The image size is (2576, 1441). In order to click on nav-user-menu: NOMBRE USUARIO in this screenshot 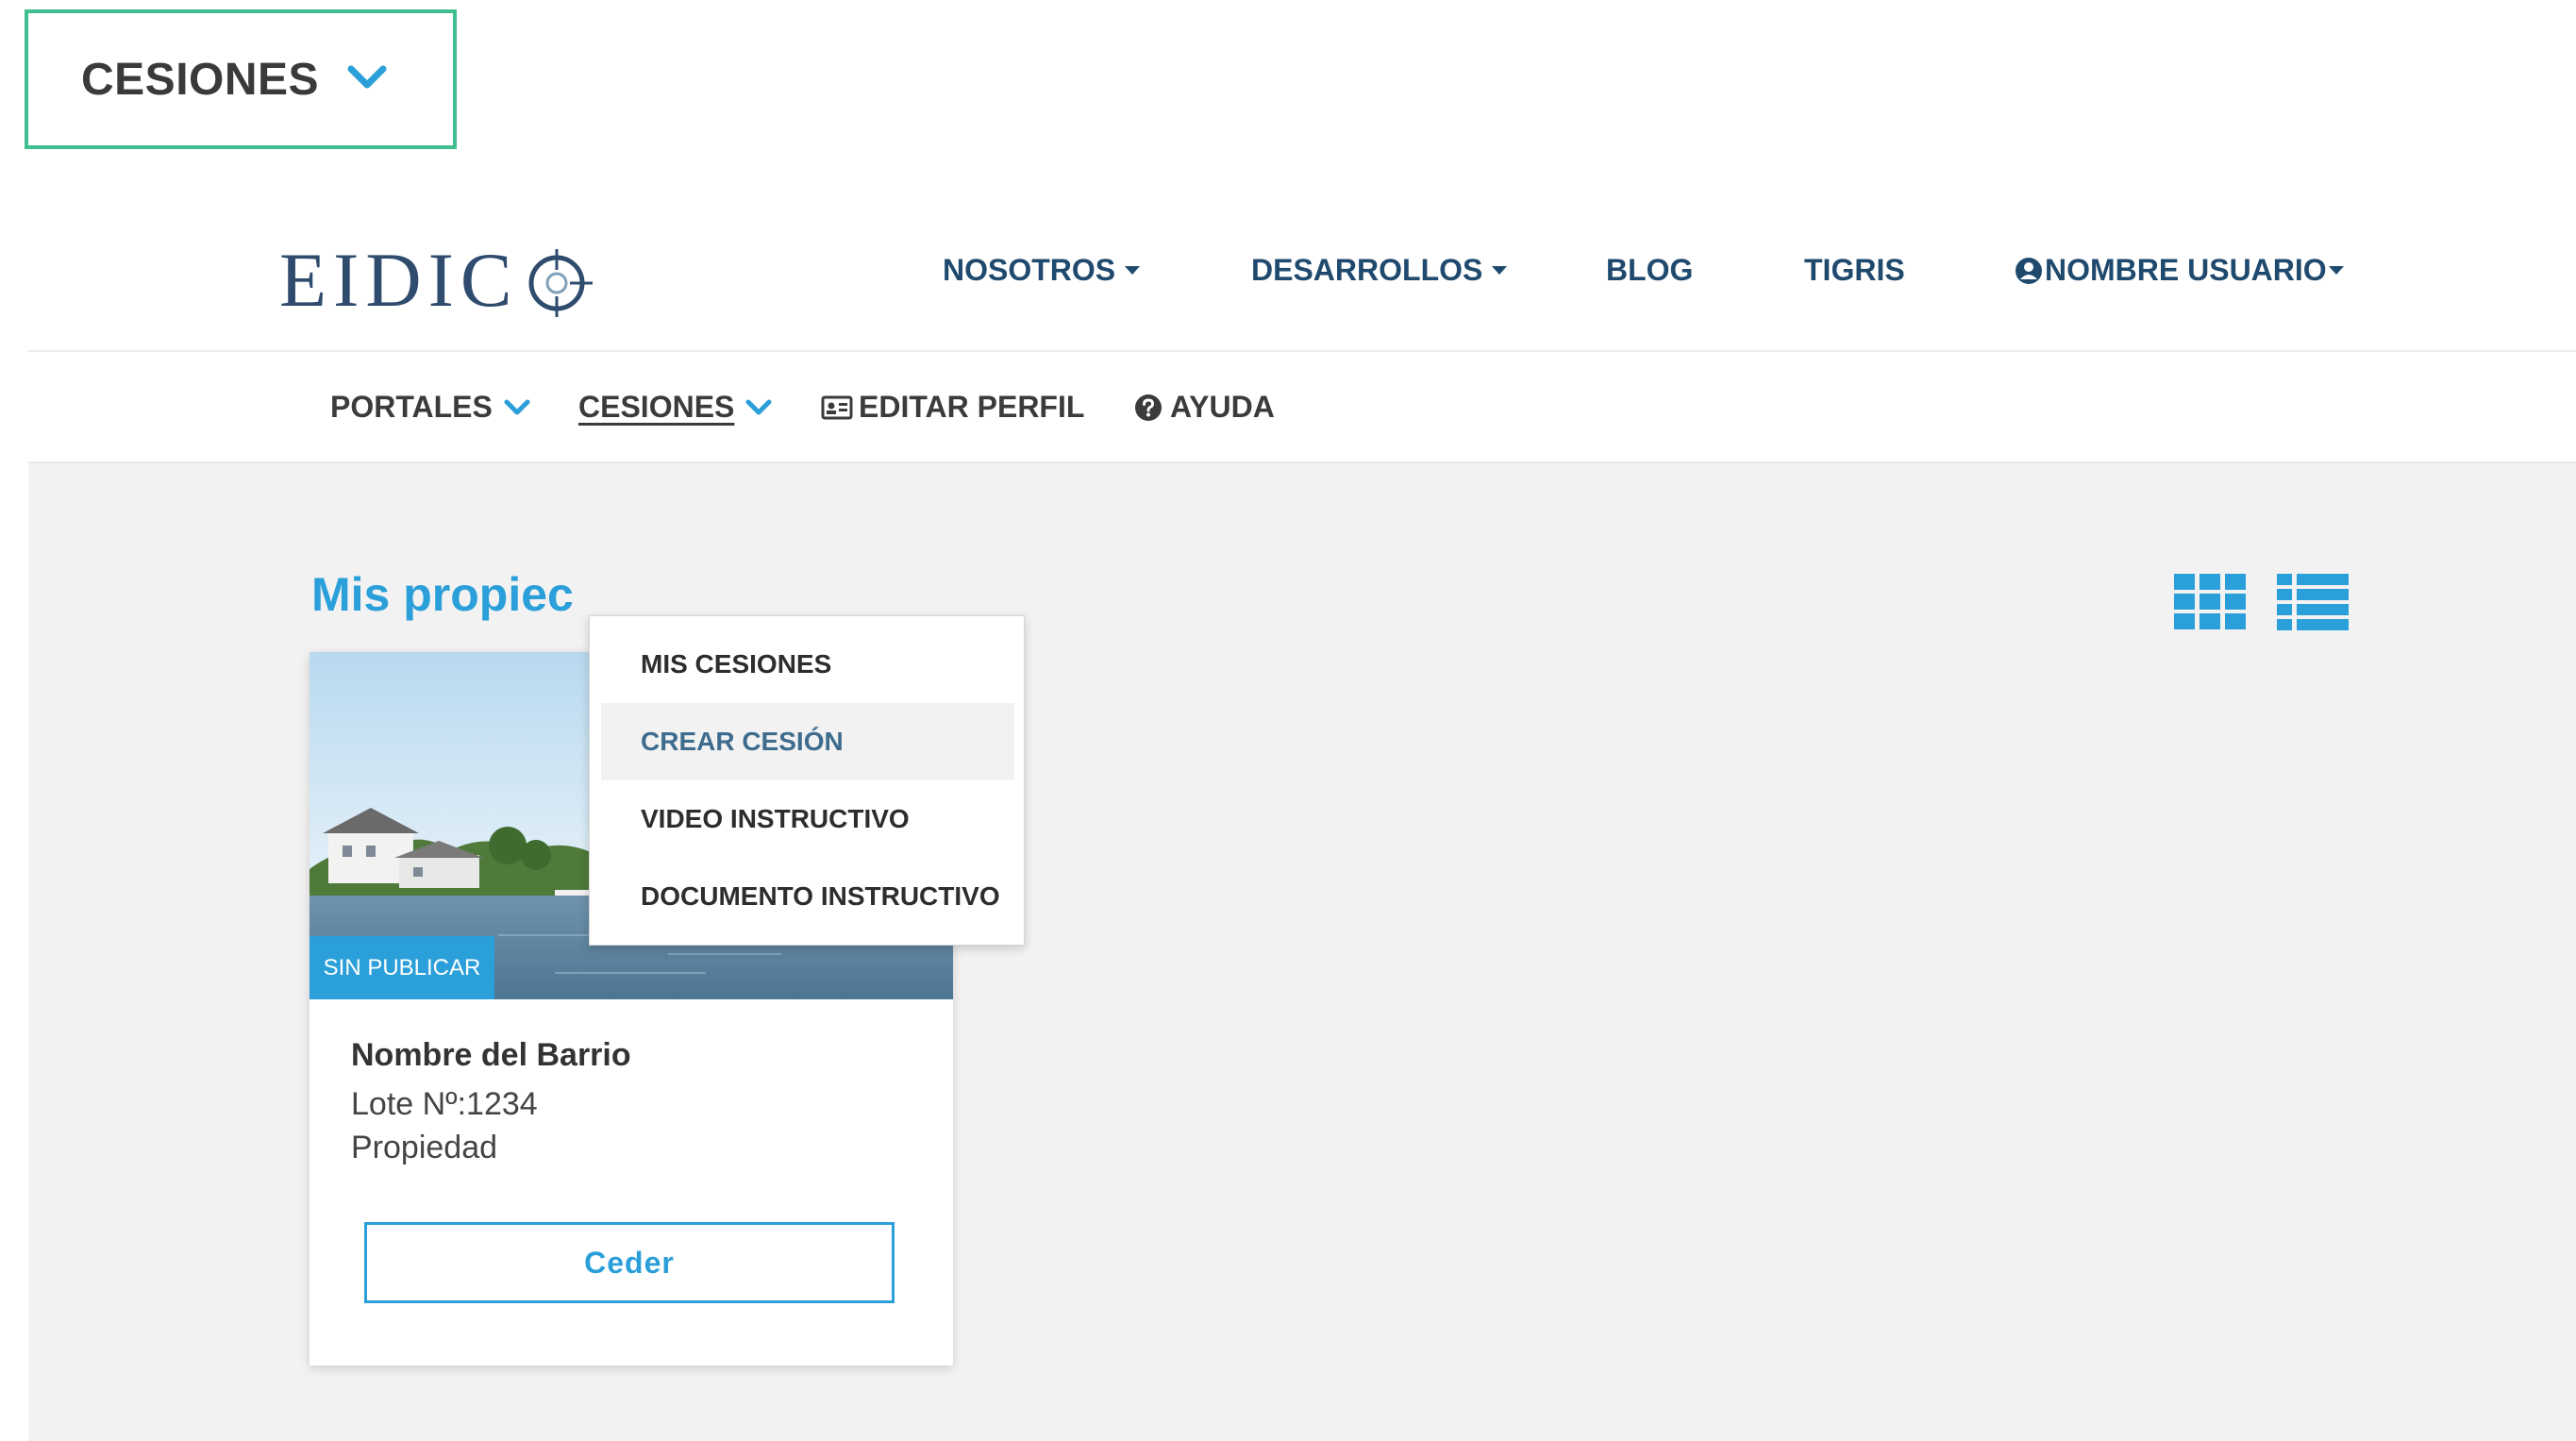, I will do `click(2179, 270)`.